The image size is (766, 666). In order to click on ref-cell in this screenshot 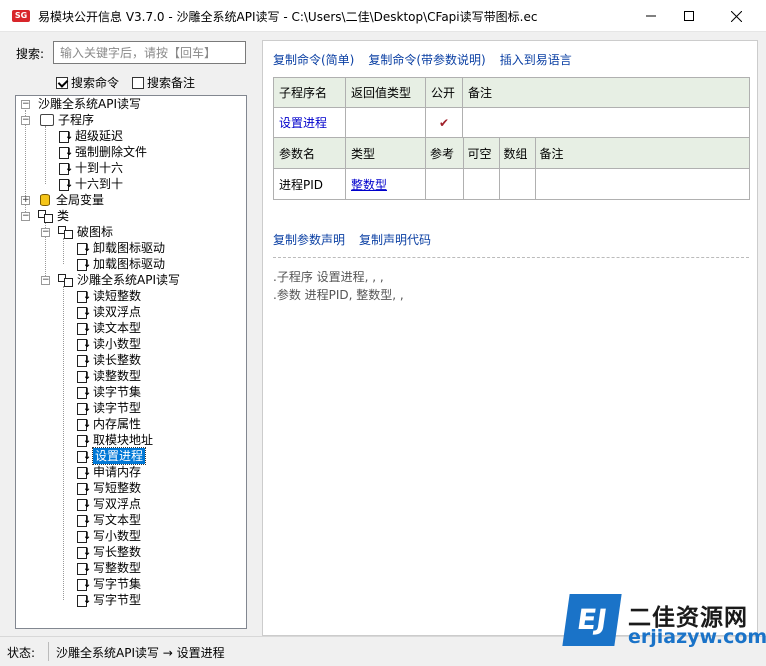, I will do `click(445, 184)`.